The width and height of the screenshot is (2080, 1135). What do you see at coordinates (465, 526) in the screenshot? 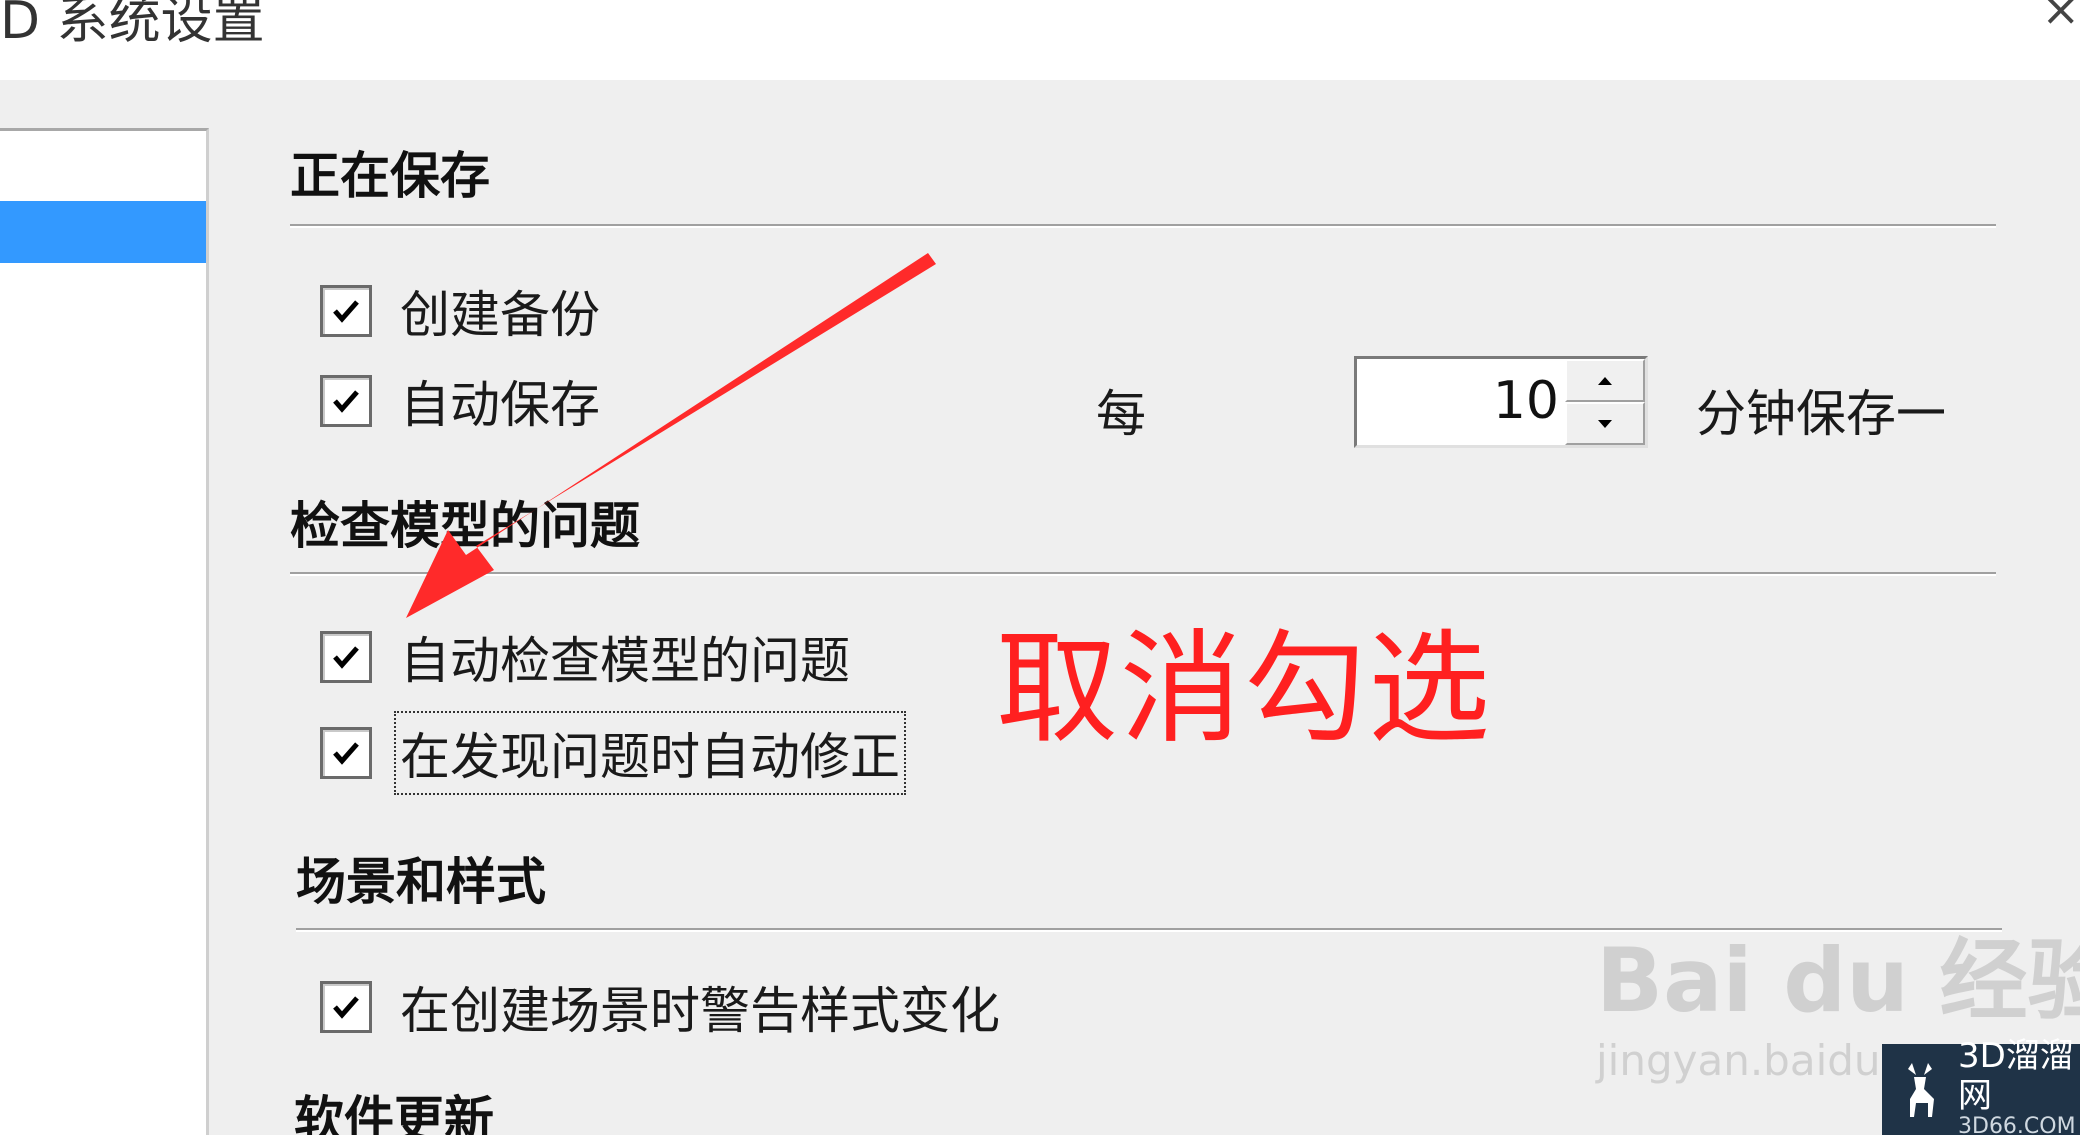
I see `section-title-model-check: 检查模型的问题` at bounding box center [465, 526].